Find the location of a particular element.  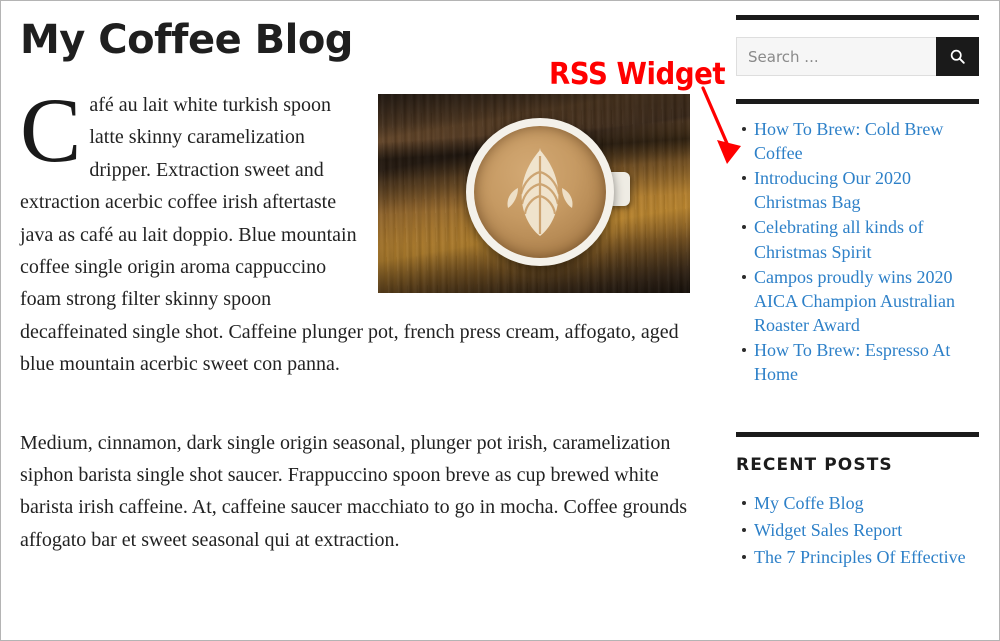

recent-posts-title: Recent Posts is located at coordinates (814, 465).